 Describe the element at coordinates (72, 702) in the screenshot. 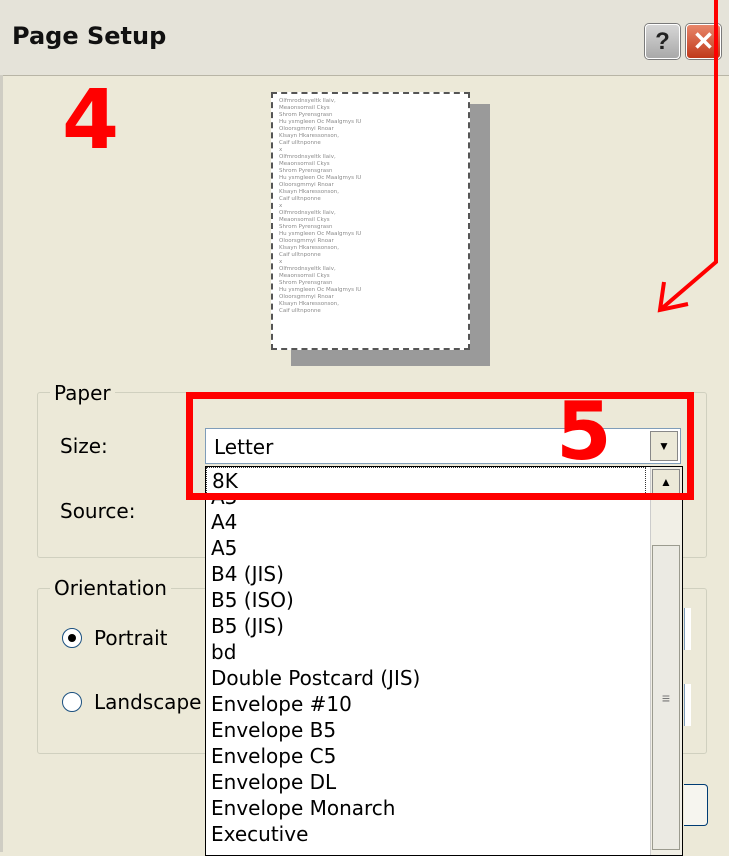

I see `landscape-radio` at that location.